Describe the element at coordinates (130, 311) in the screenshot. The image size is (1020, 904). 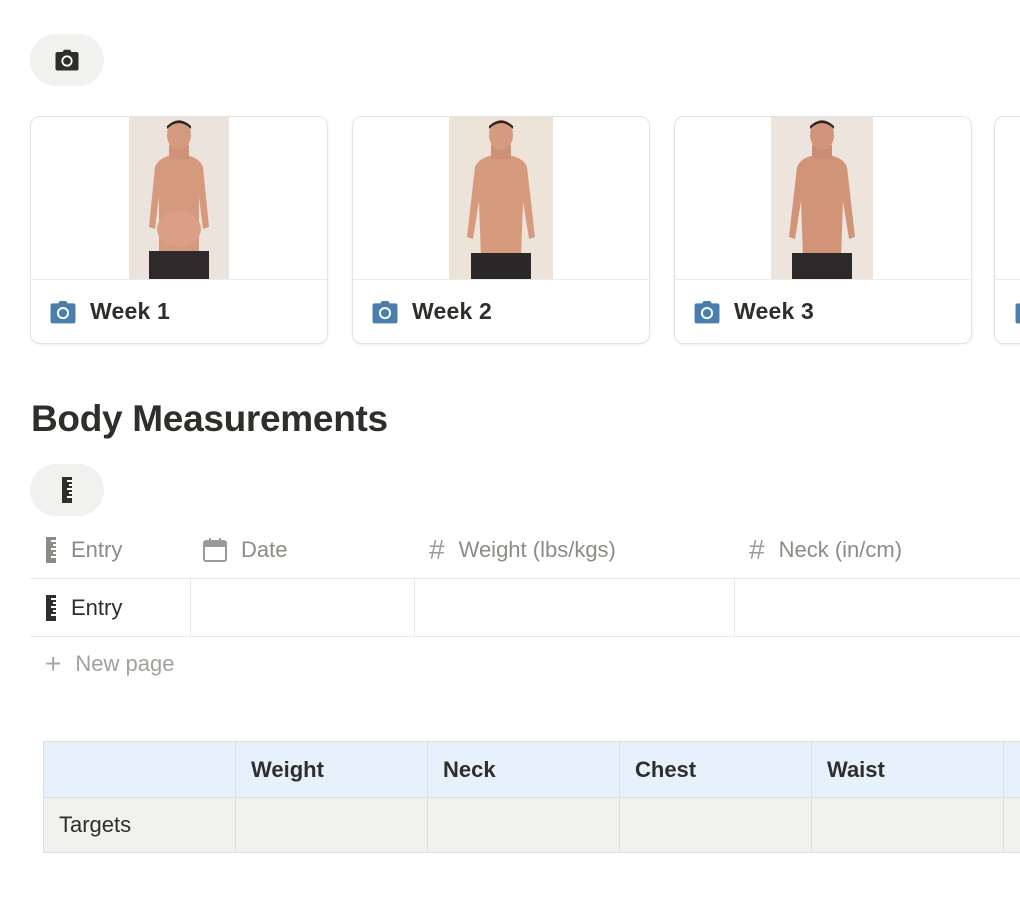
I see `gallery-card-title: Week 1` at that location.